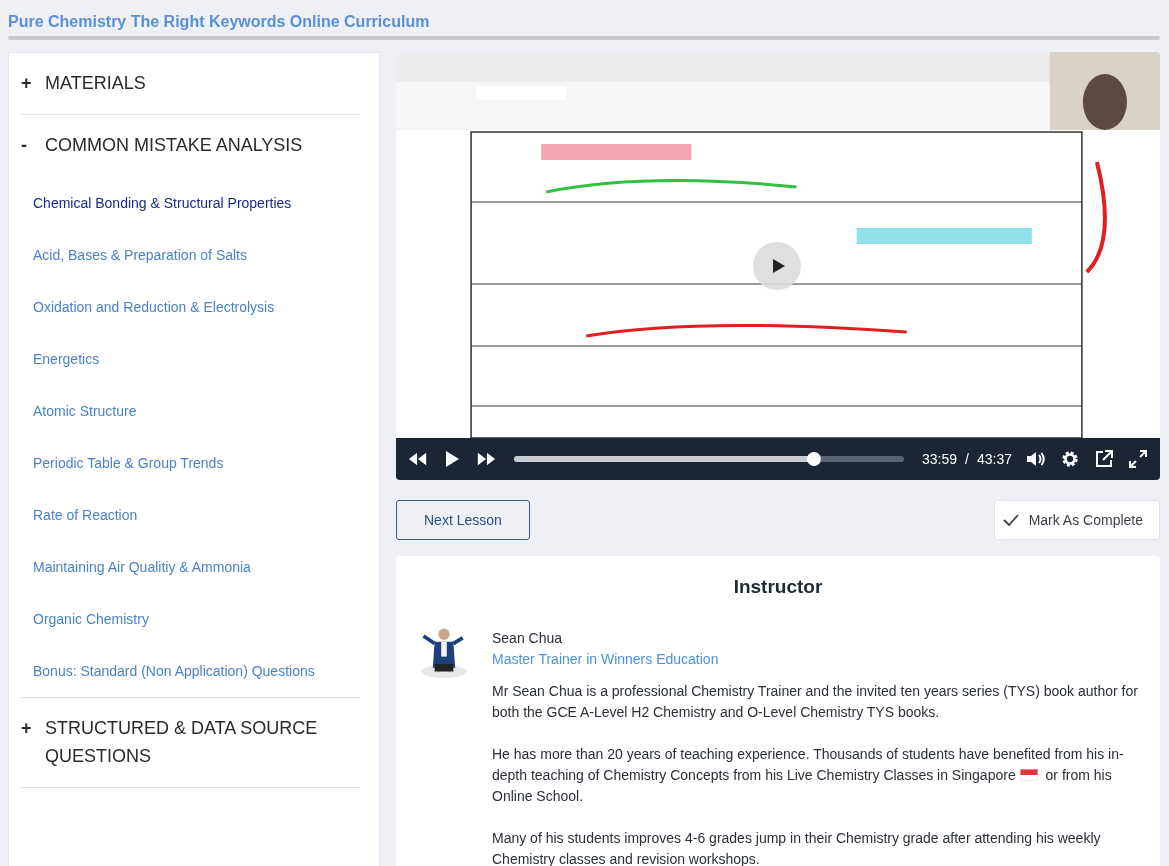 The width and height of the screenshot is (1169, 866). I want to click on lesson-link: Acid, Bases & Preparation of Salts, so click(190, 255).